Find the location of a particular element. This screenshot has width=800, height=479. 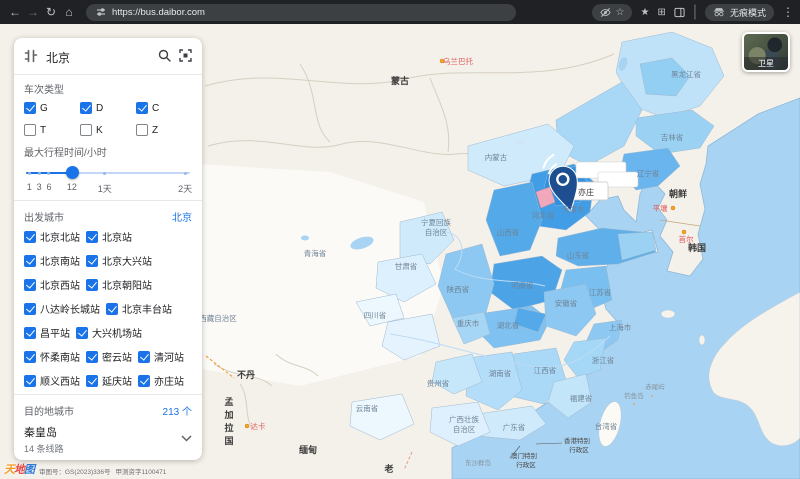

train-type-G: G is located at coordinates (52, 108).